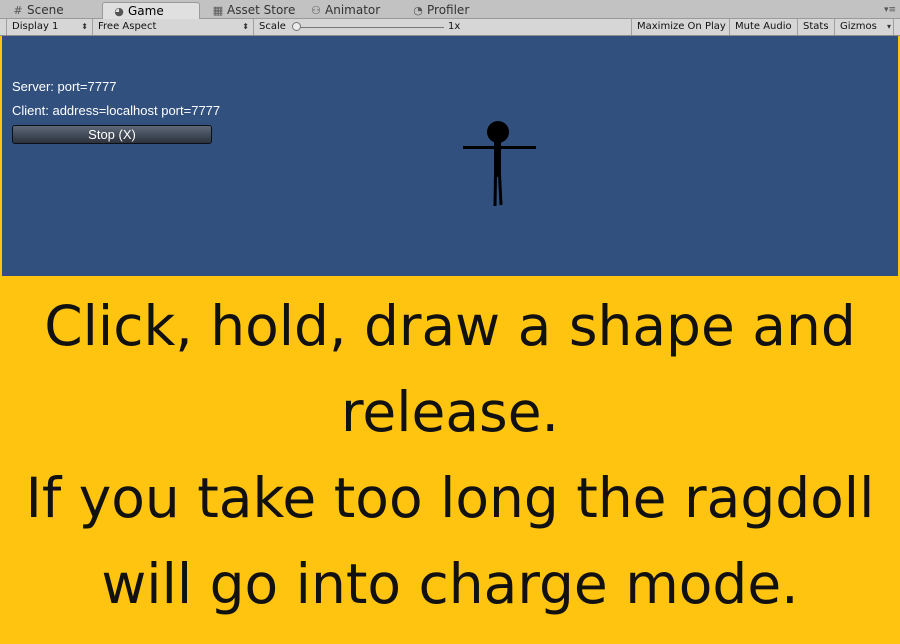  What do you see at coordinates (316, 10) in the screenshot?
I see `animator-icon: ⚇` at bounding box center [316, 10].